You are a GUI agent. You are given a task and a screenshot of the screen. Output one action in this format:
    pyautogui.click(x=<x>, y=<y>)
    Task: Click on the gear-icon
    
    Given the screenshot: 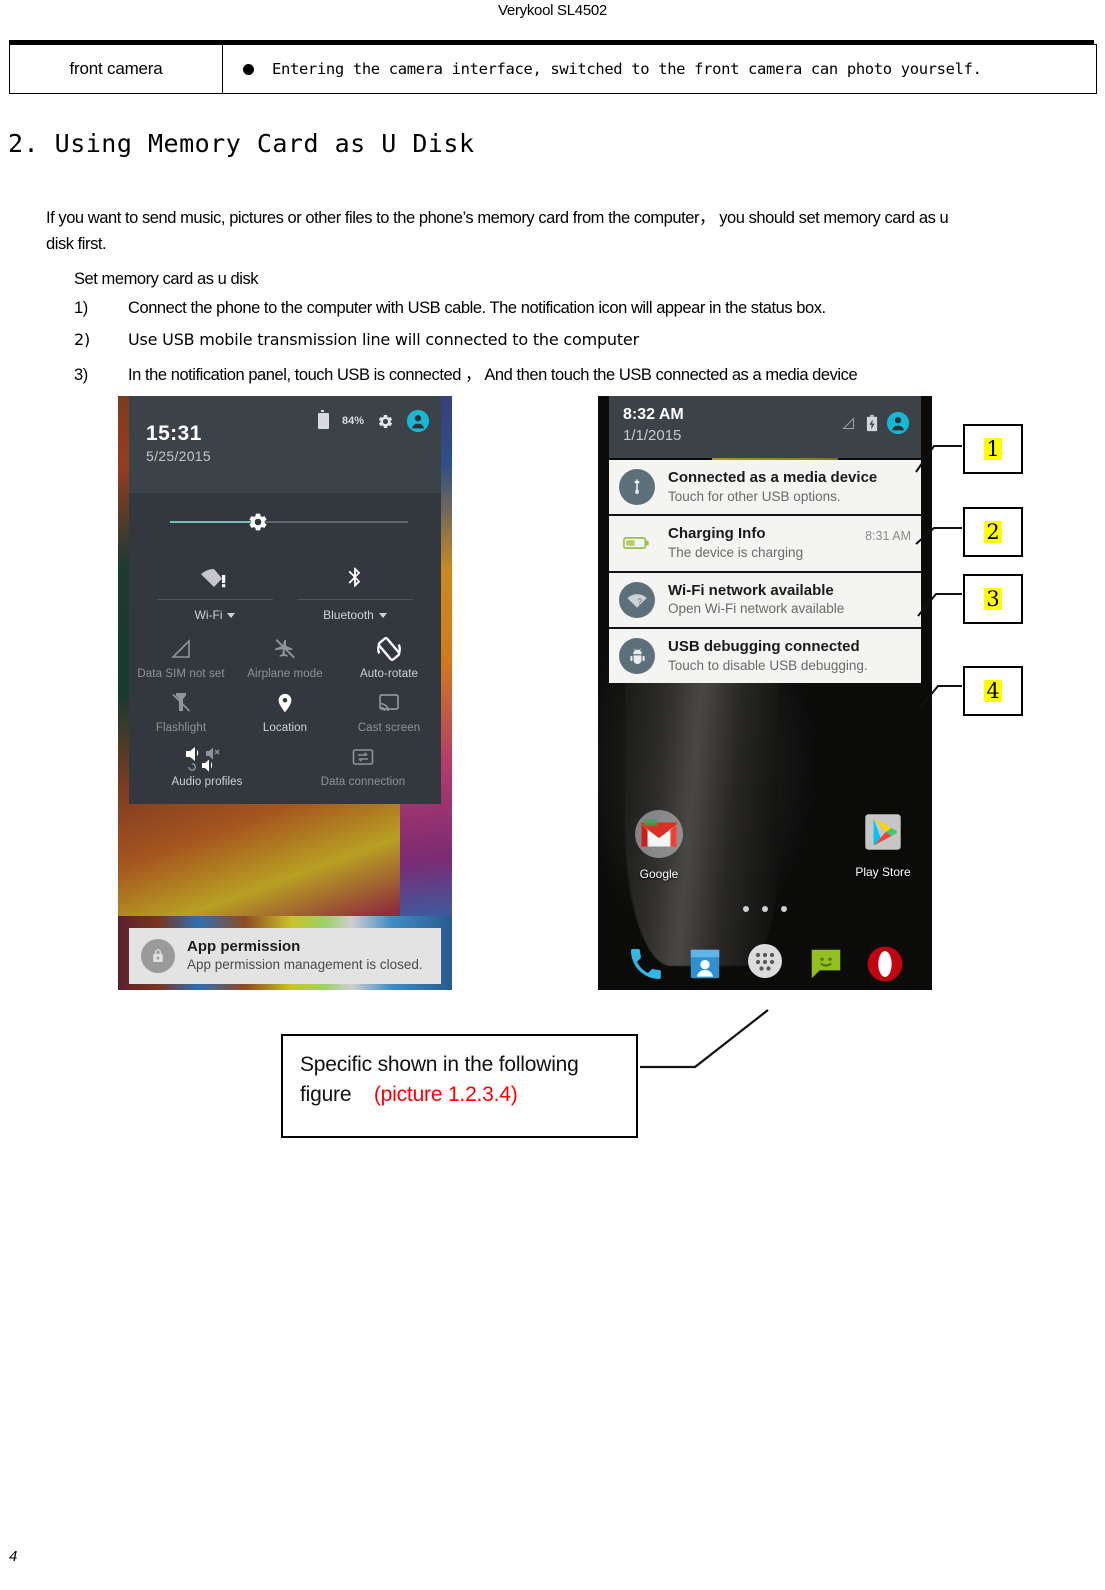 What is the action you would take?
    pyautogui.click(x=385, y=421)
    